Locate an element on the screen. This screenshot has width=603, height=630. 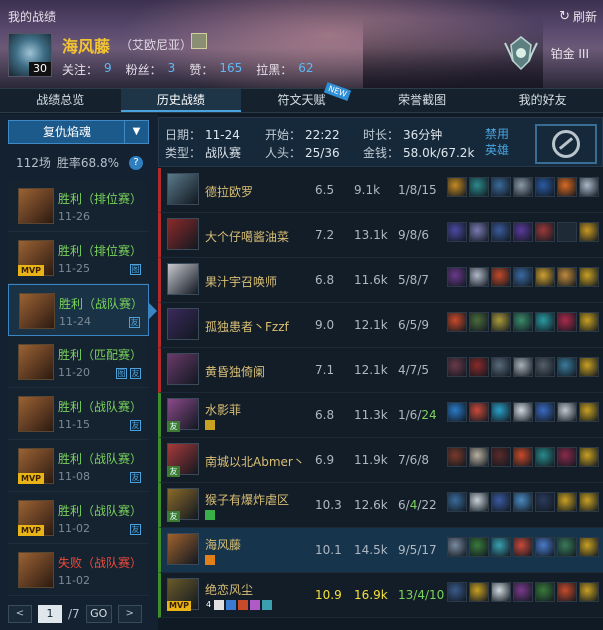
match-list-item: 失败（战队赛） 11-02 is located at coordinates (78, 570).